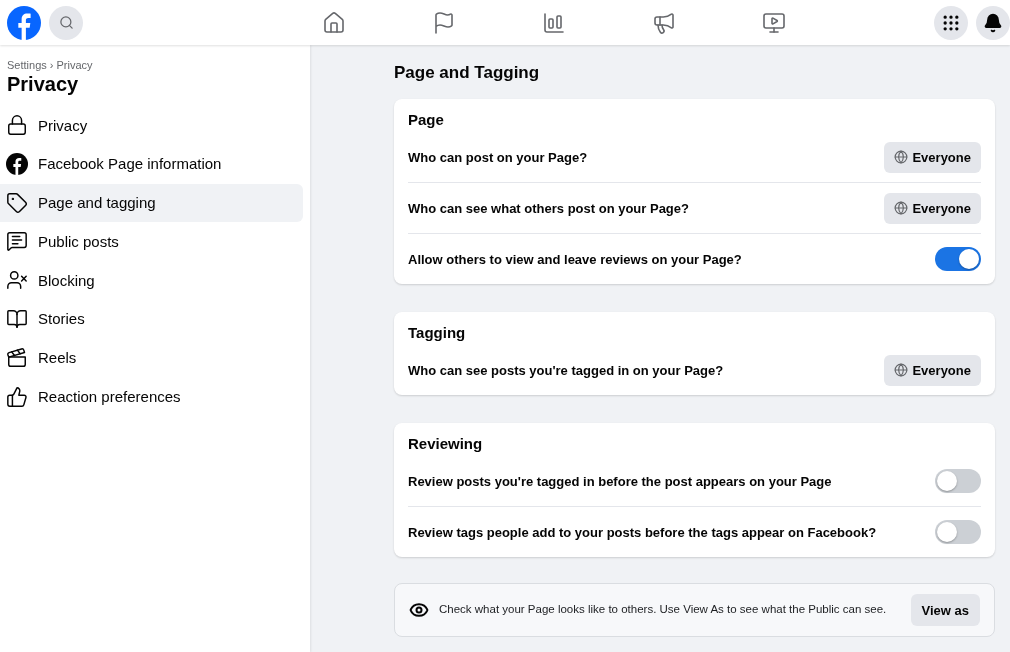 This screenshot has height=652, width=1010. Describe the element at coordinates (17, 280) in the screenshot. I see `user-blocked-icon` at that location.